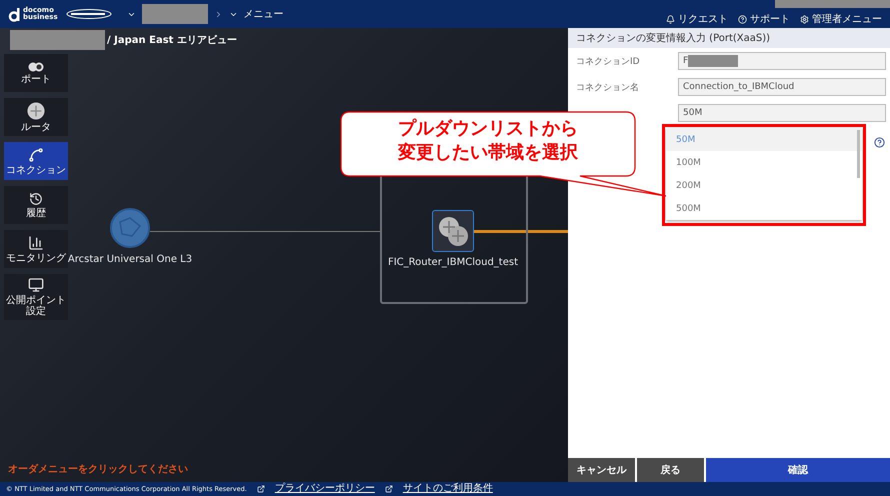  Describe the element at coordinates (36, 73) in the screenshot. I see `sidebar-item: ポート` at that location.